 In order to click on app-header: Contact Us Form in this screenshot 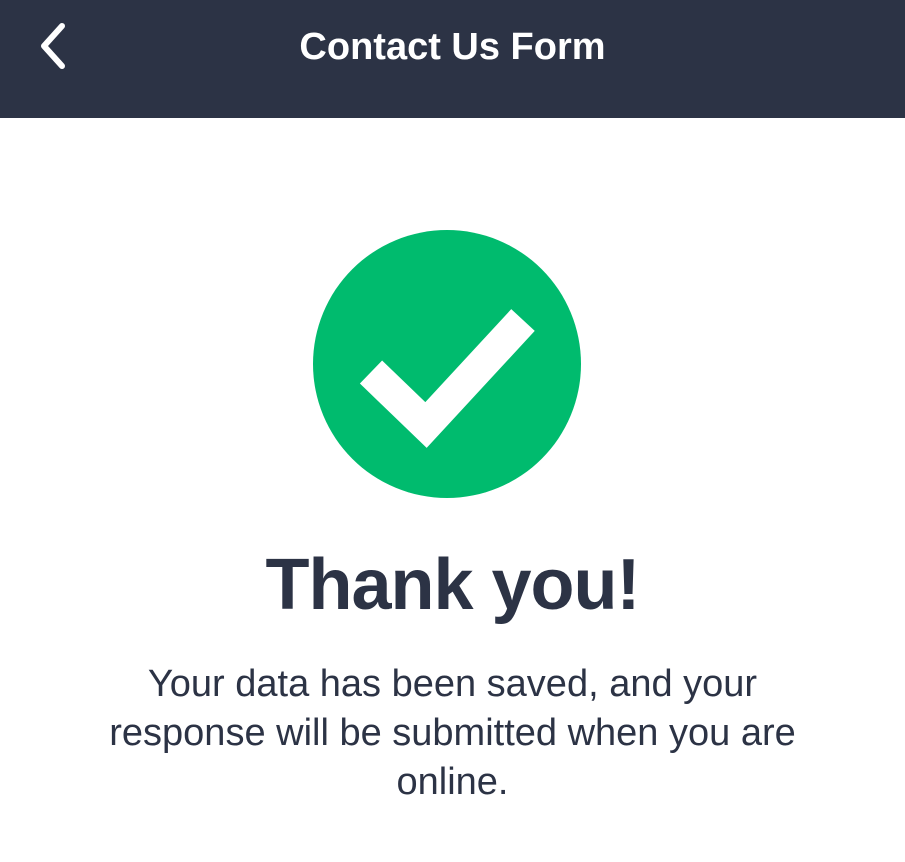, I will do `click(452, 59)`.